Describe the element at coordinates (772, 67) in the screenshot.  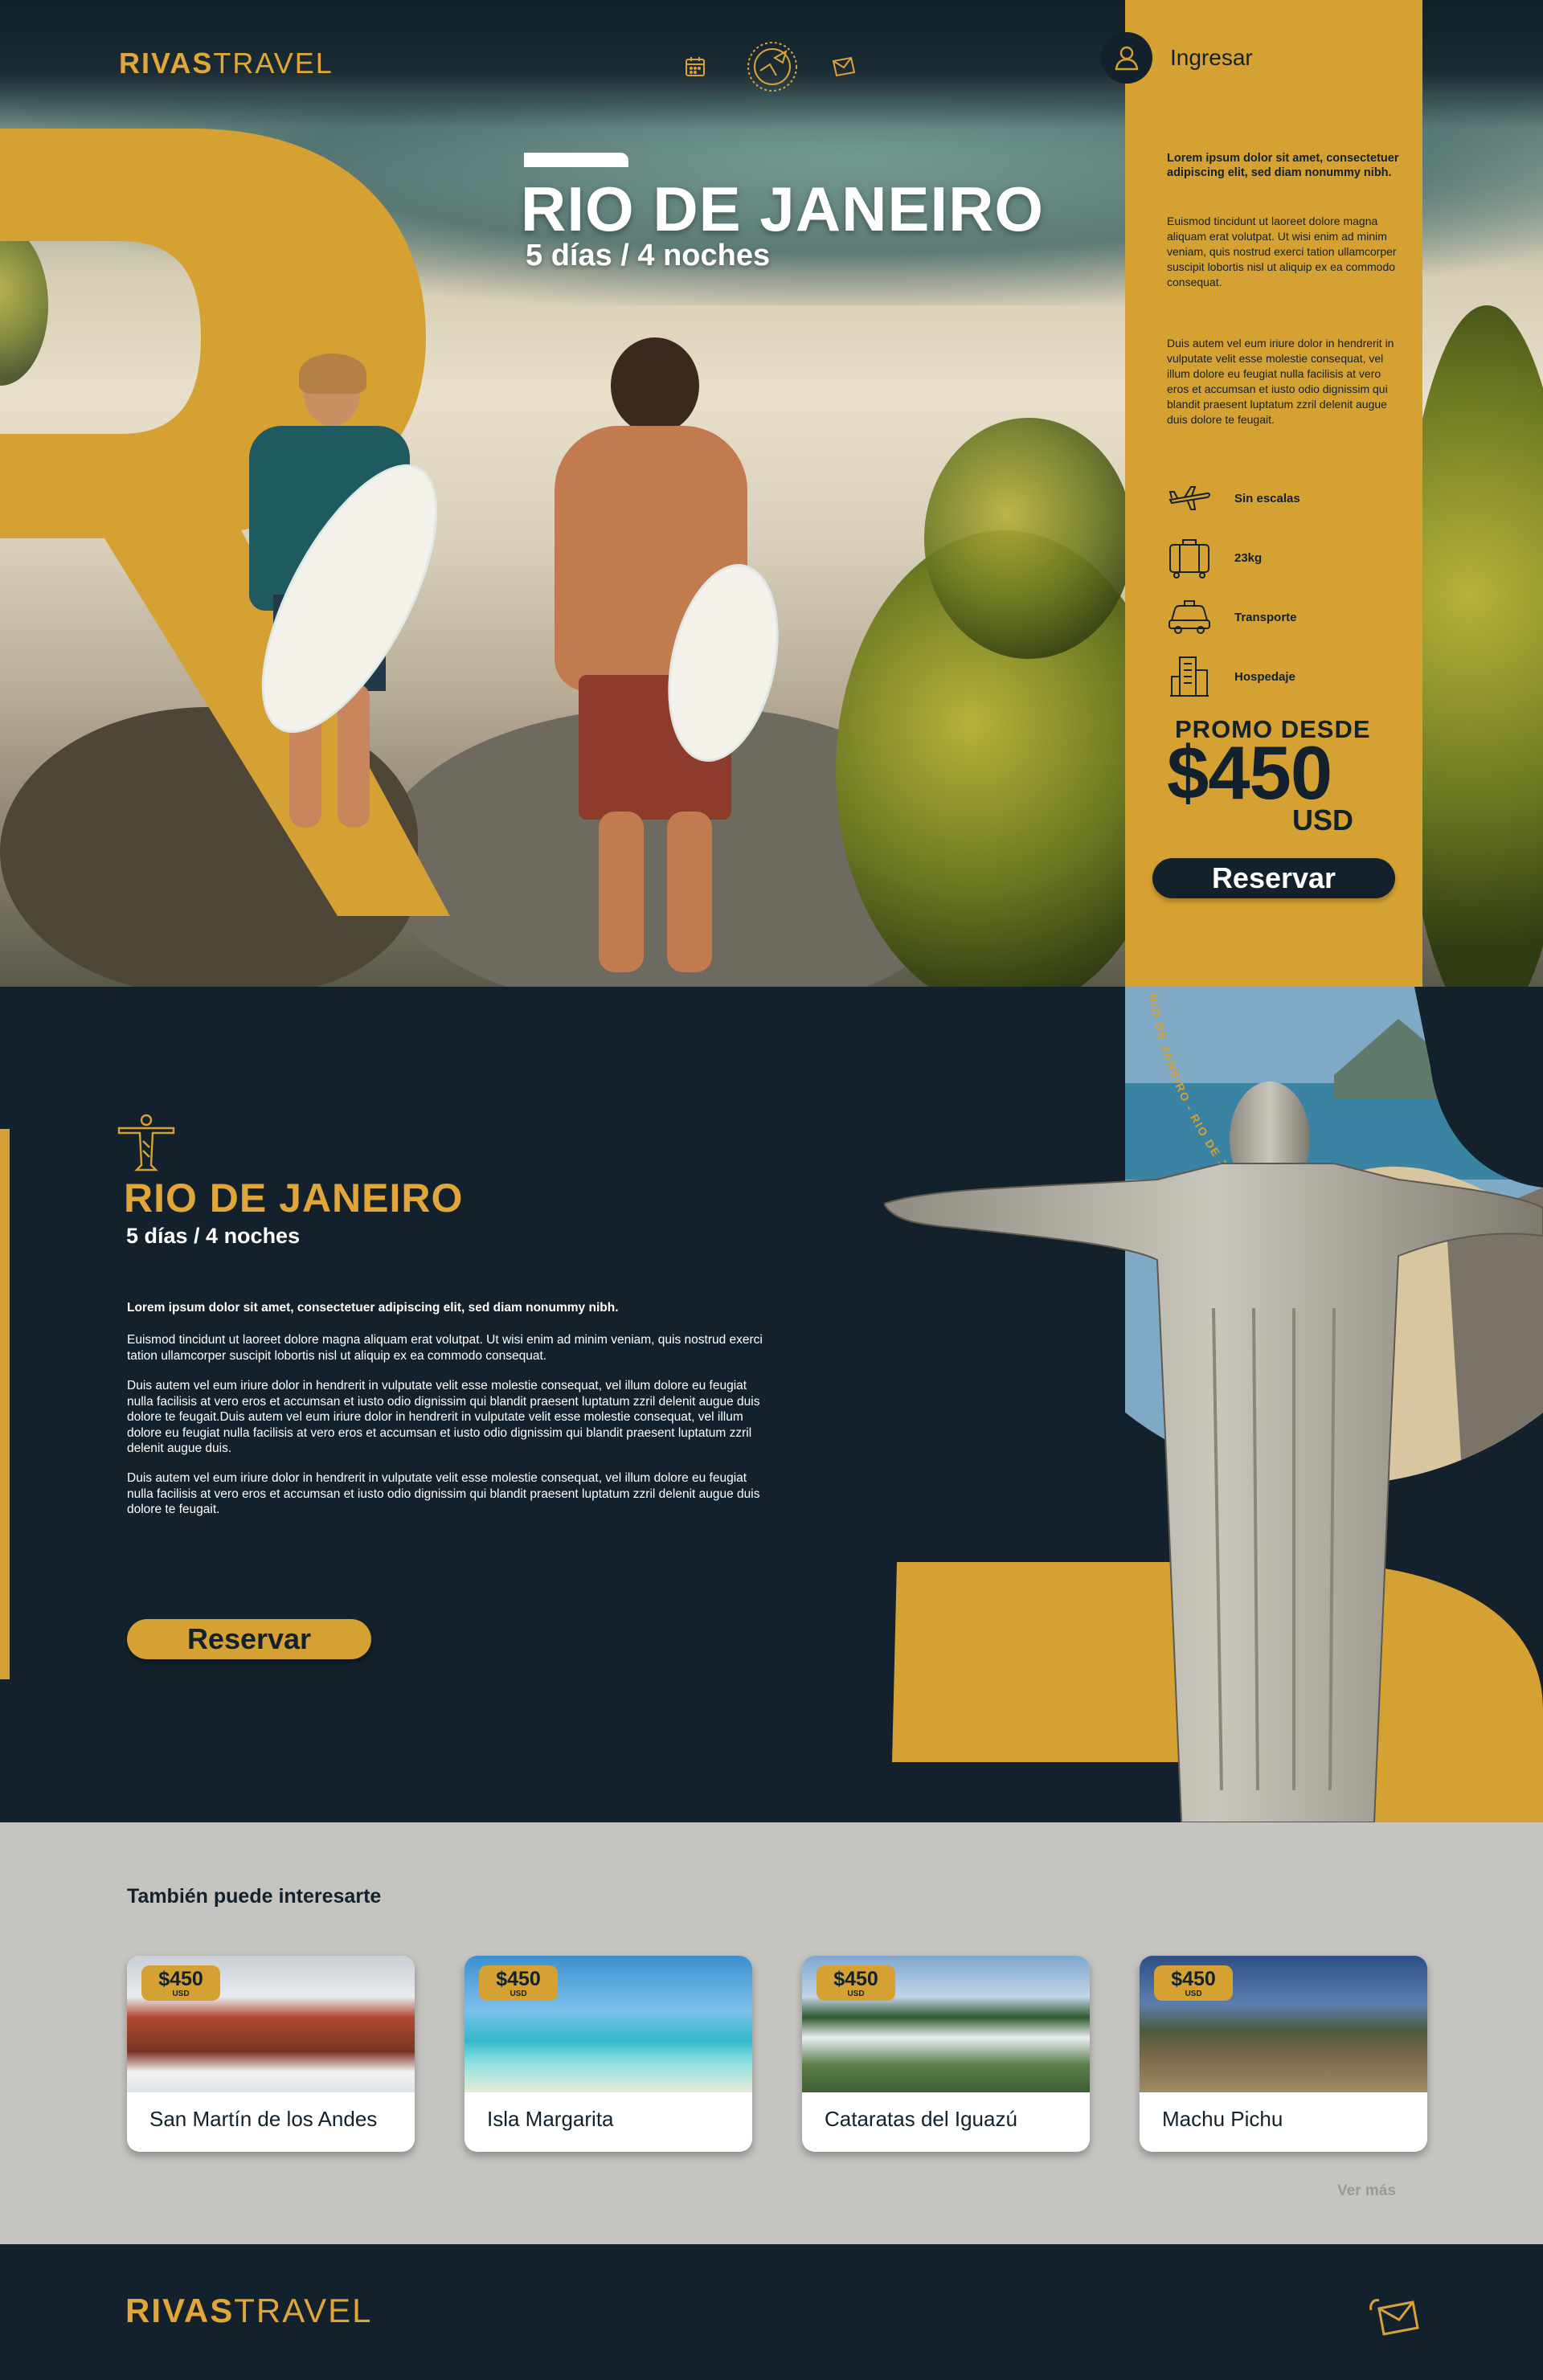
I see `plane-globe-icon` at that location.